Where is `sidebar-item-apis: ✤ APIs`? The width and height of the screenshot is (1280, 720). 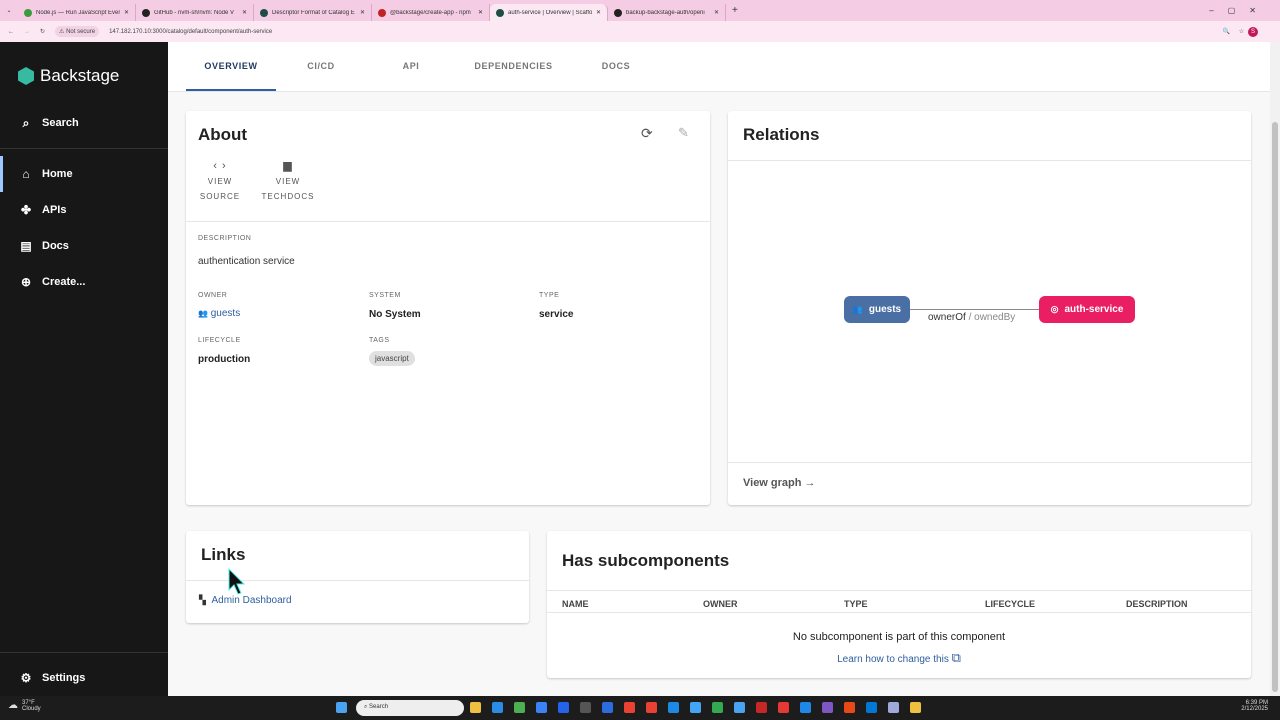 sidebar-item-apis: ✤ APIs is located at coordinates (84, 210).